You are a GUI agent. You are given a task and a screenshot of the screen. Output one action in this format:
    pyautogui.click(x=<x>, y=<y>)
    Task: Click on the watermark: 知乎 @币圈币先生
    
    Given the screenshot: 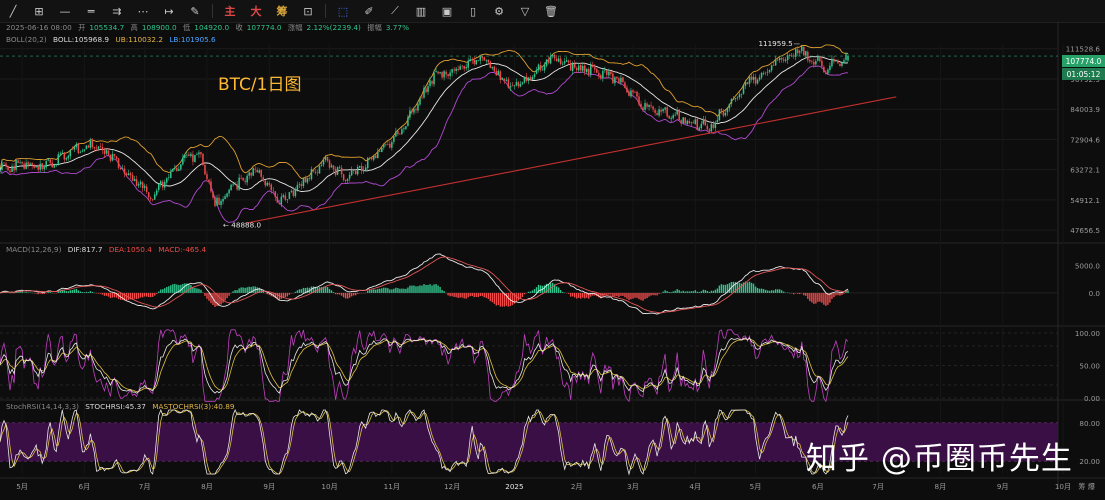 What is the action you would take?
    pyautogui.click(x=939, y=459)
    